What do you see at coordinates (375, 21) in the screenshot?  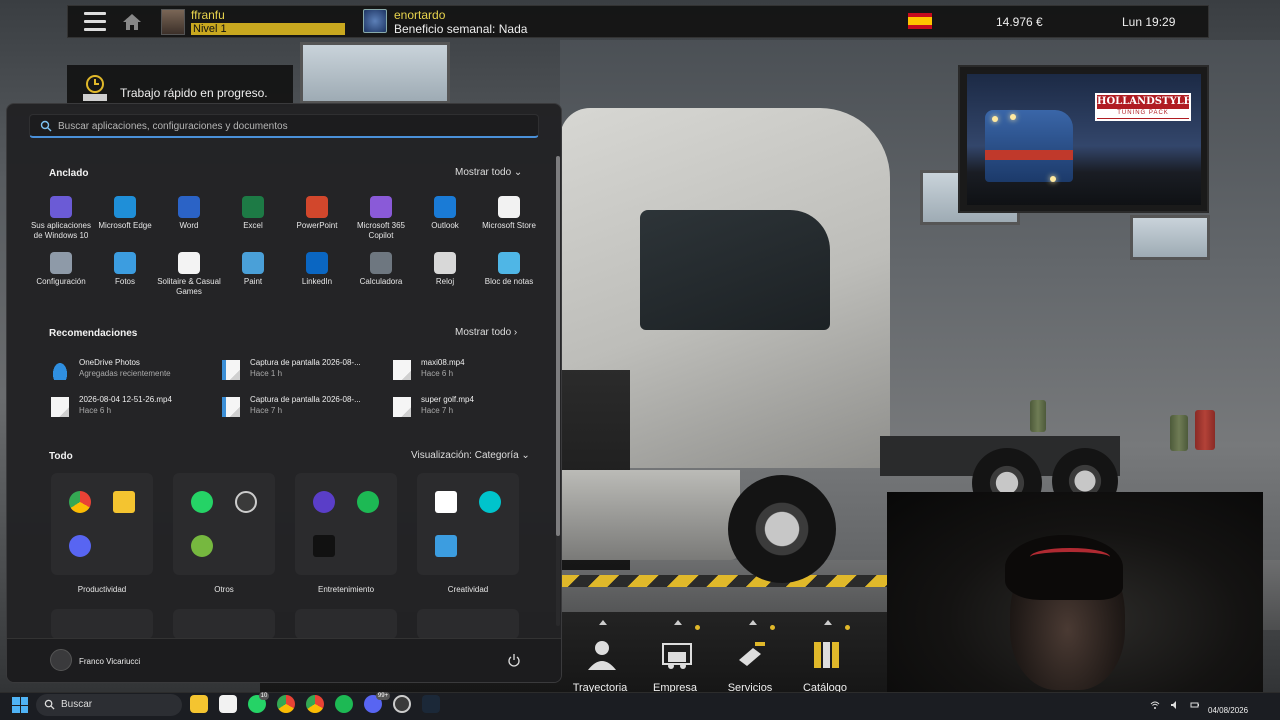 I see `company-logo` at bounding box center [375, 21].